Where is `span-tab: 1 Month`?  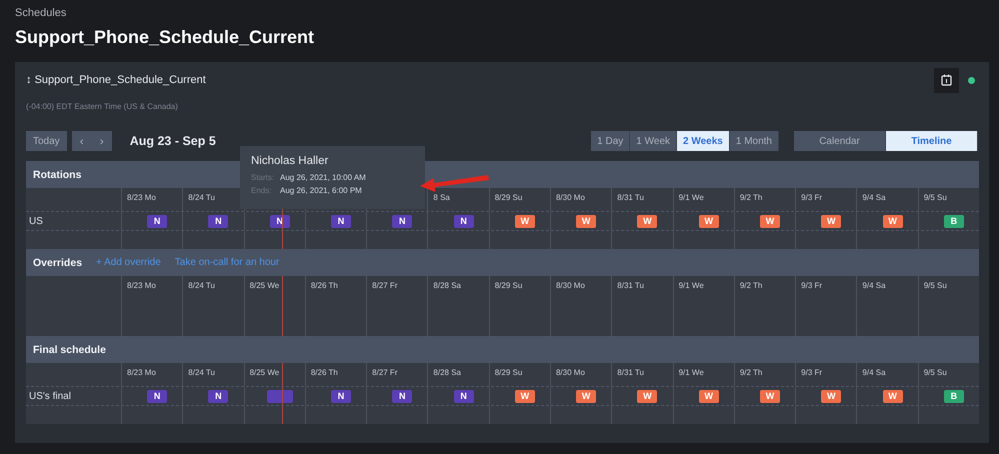 span-tab: 1 Month is located at coordinates (754, 141).